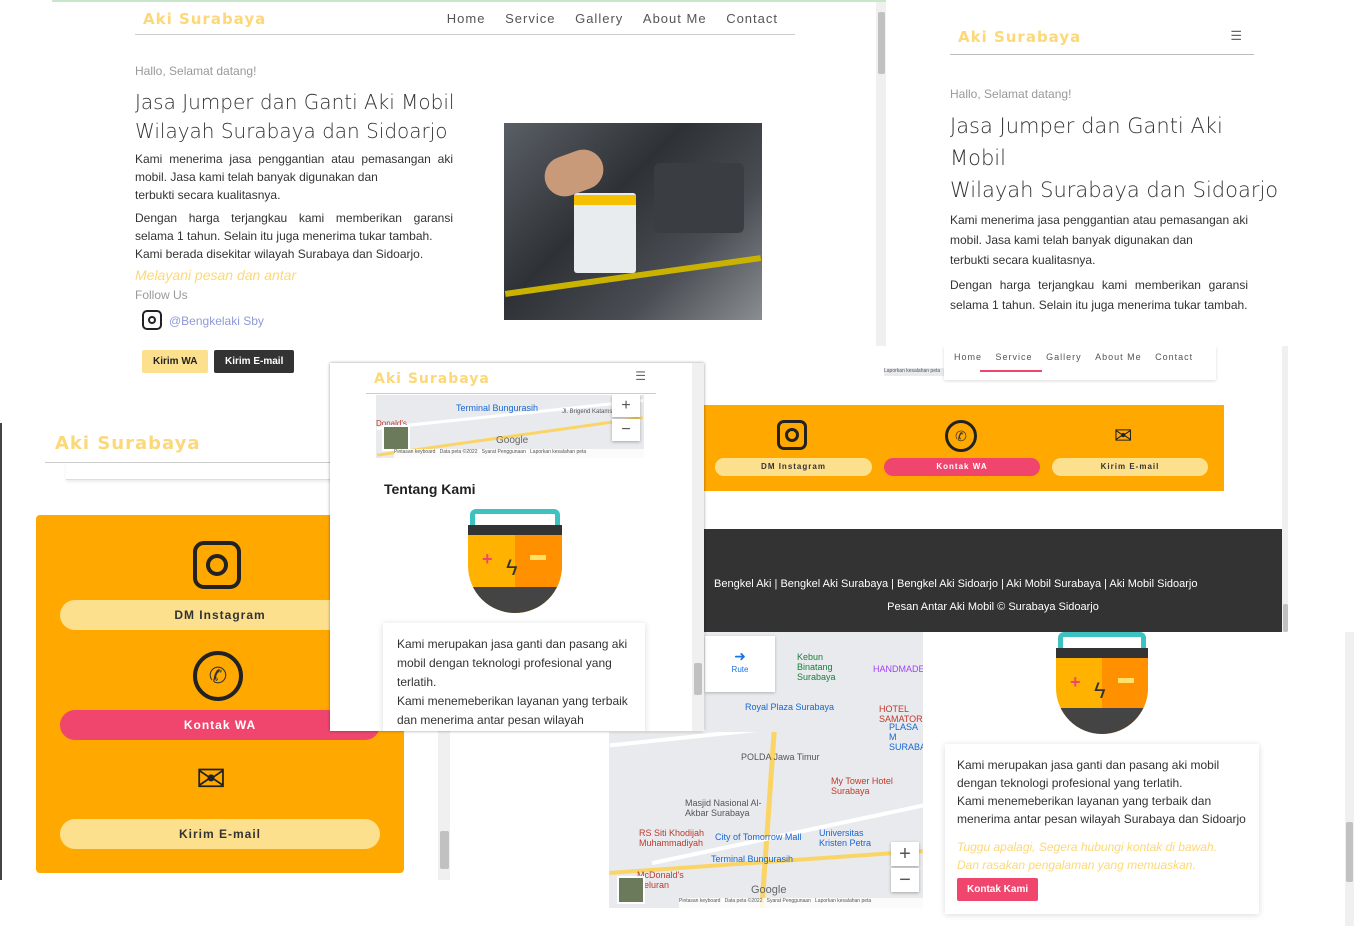 The width and height of the screenshot is (1354, 926). What do you see at coordinates (161, 295) in the screenshot?
I see `follow-label: Follow Us` at bounding box center [161, 295].